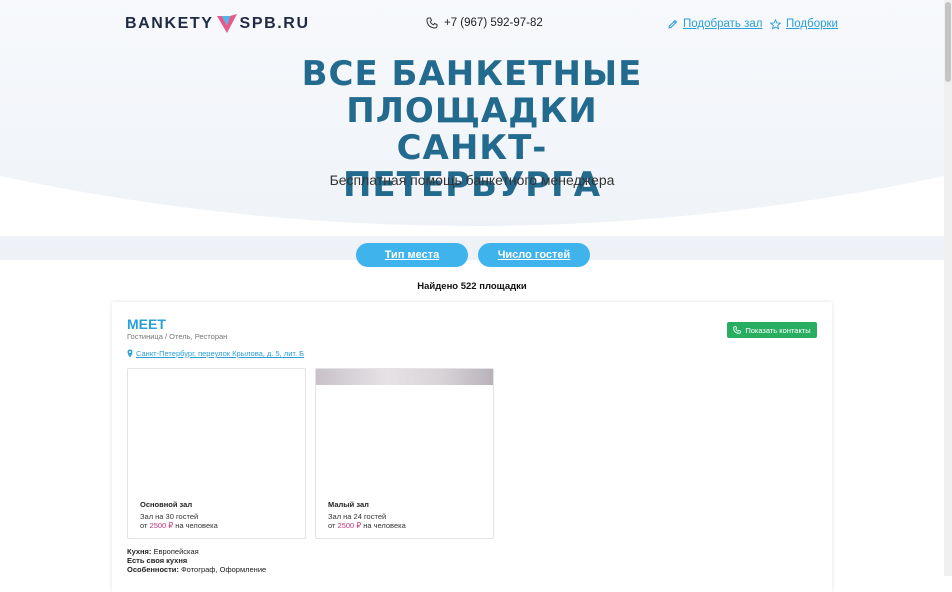  What do you see at coordinates (130, 353) in the screenshot?
I see `map-pin-icon` at bounding box center [130, 353].